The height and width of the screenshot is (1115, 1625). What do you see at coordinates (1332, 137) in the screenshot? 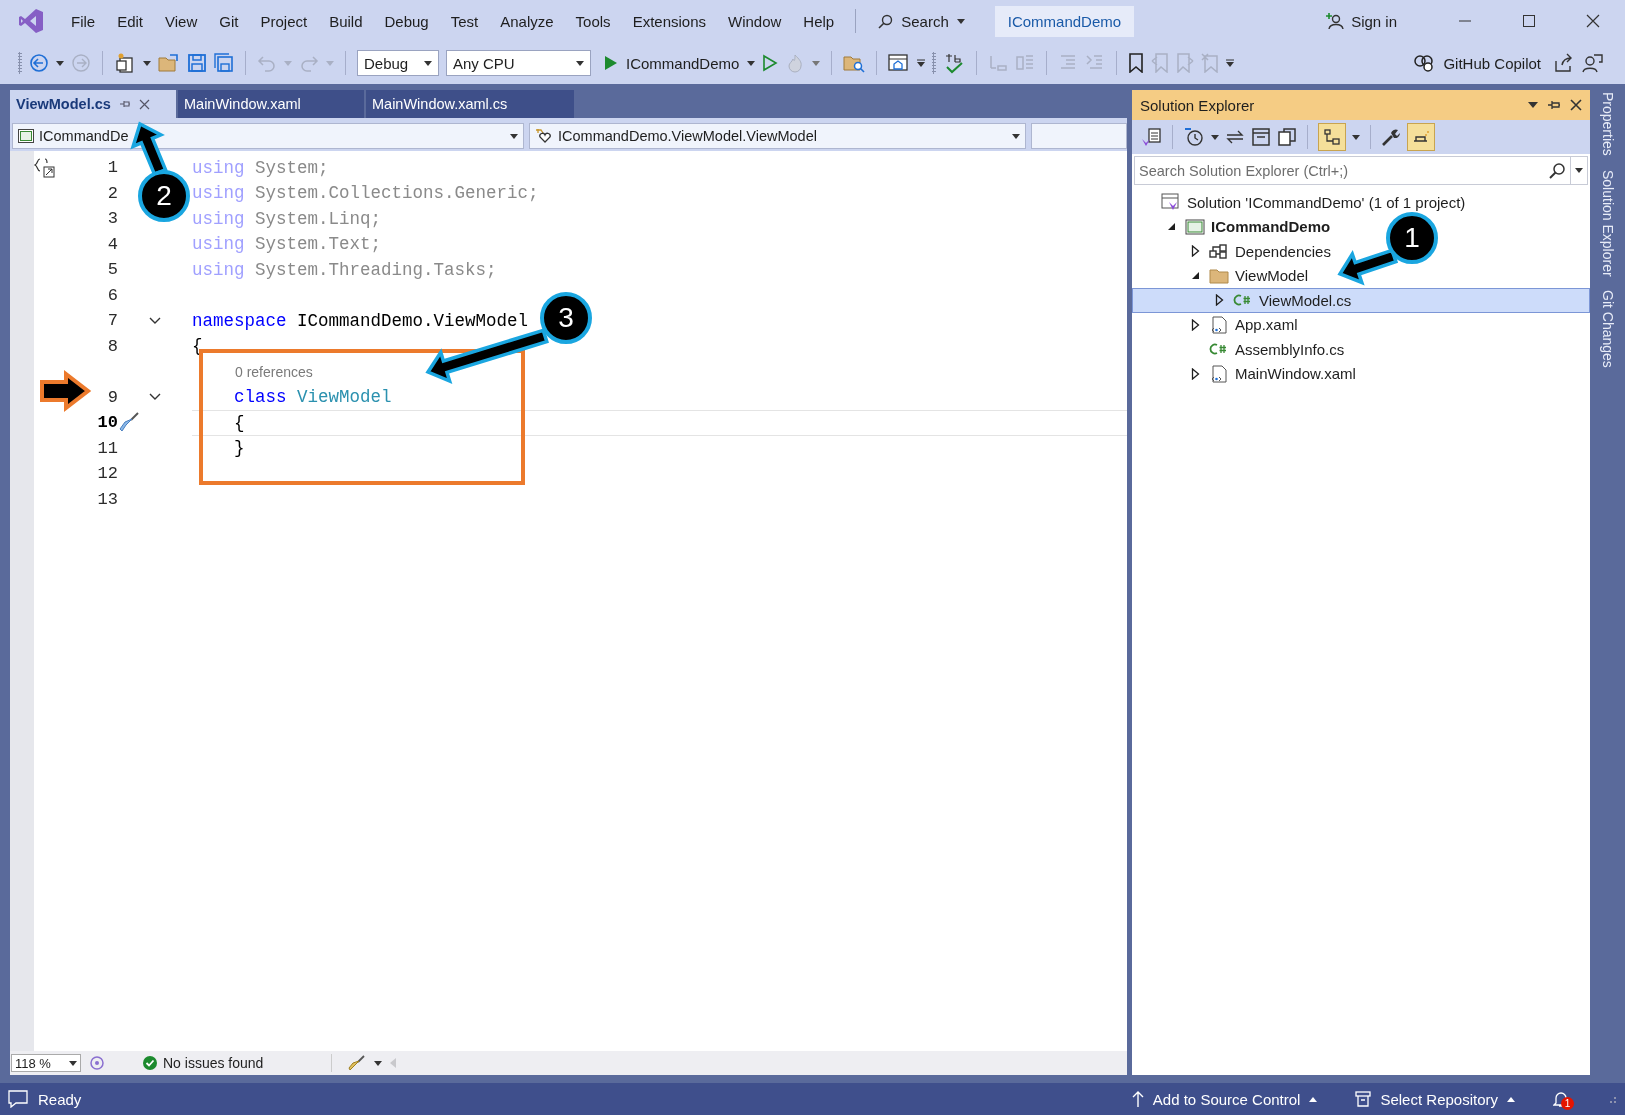
I see `show-all-toggle` at bounding box center [1332, 137].